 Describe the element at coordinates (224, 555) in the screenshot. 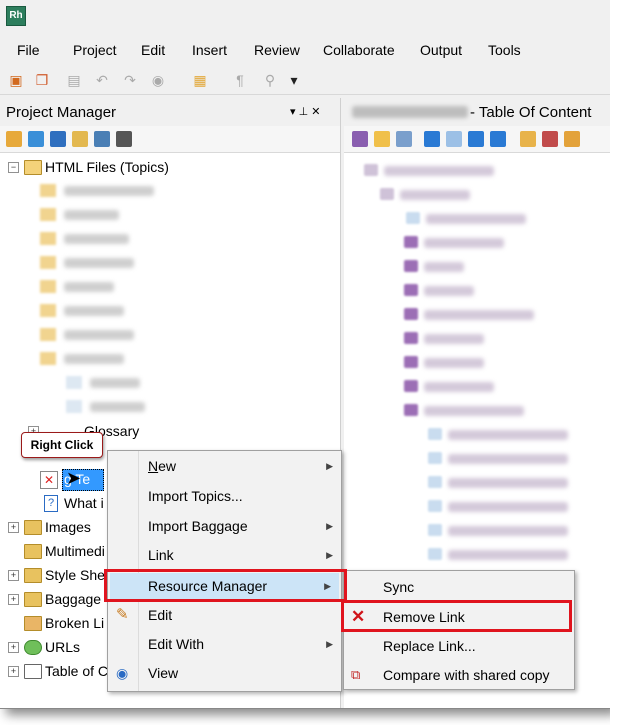

I see `context-menu-link: Link ▶` at that location.